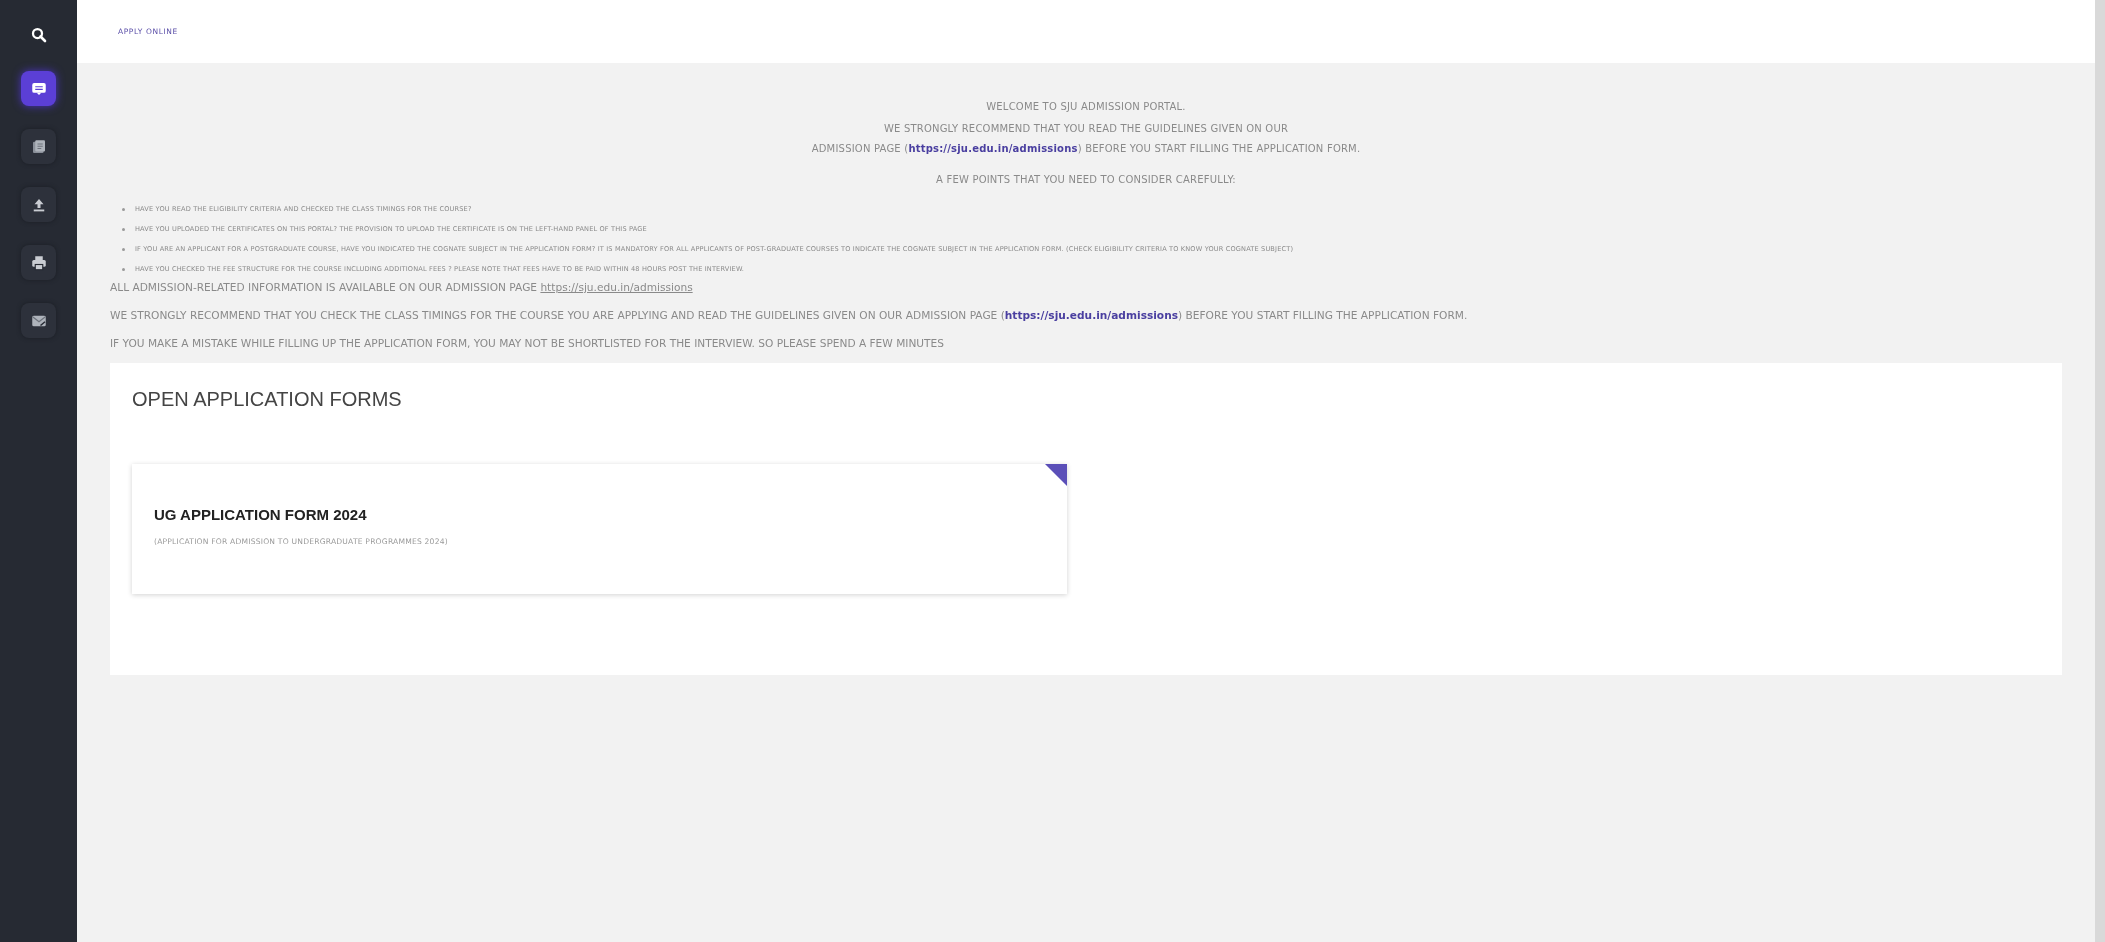  Describe the element at coordinates (527, 343) in the screenshot. I see `note-text: IF YOU MAKE A MISTAKE WHILE FILLING UP THE APPLICATION FORM, YOU MAY NOT BE SHORTLISTED FOR THE INTERVIEW. SO PLEASE SPEND A FEW MINUTES` at that location.